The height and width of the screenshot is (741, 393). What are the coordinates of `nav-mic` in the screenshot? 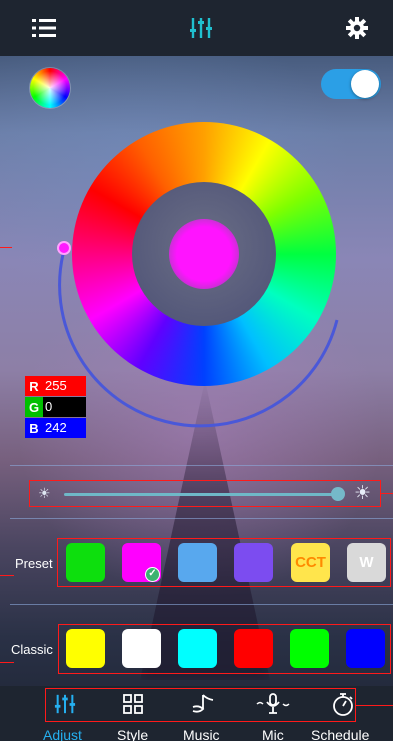 It's located at (273, 704).